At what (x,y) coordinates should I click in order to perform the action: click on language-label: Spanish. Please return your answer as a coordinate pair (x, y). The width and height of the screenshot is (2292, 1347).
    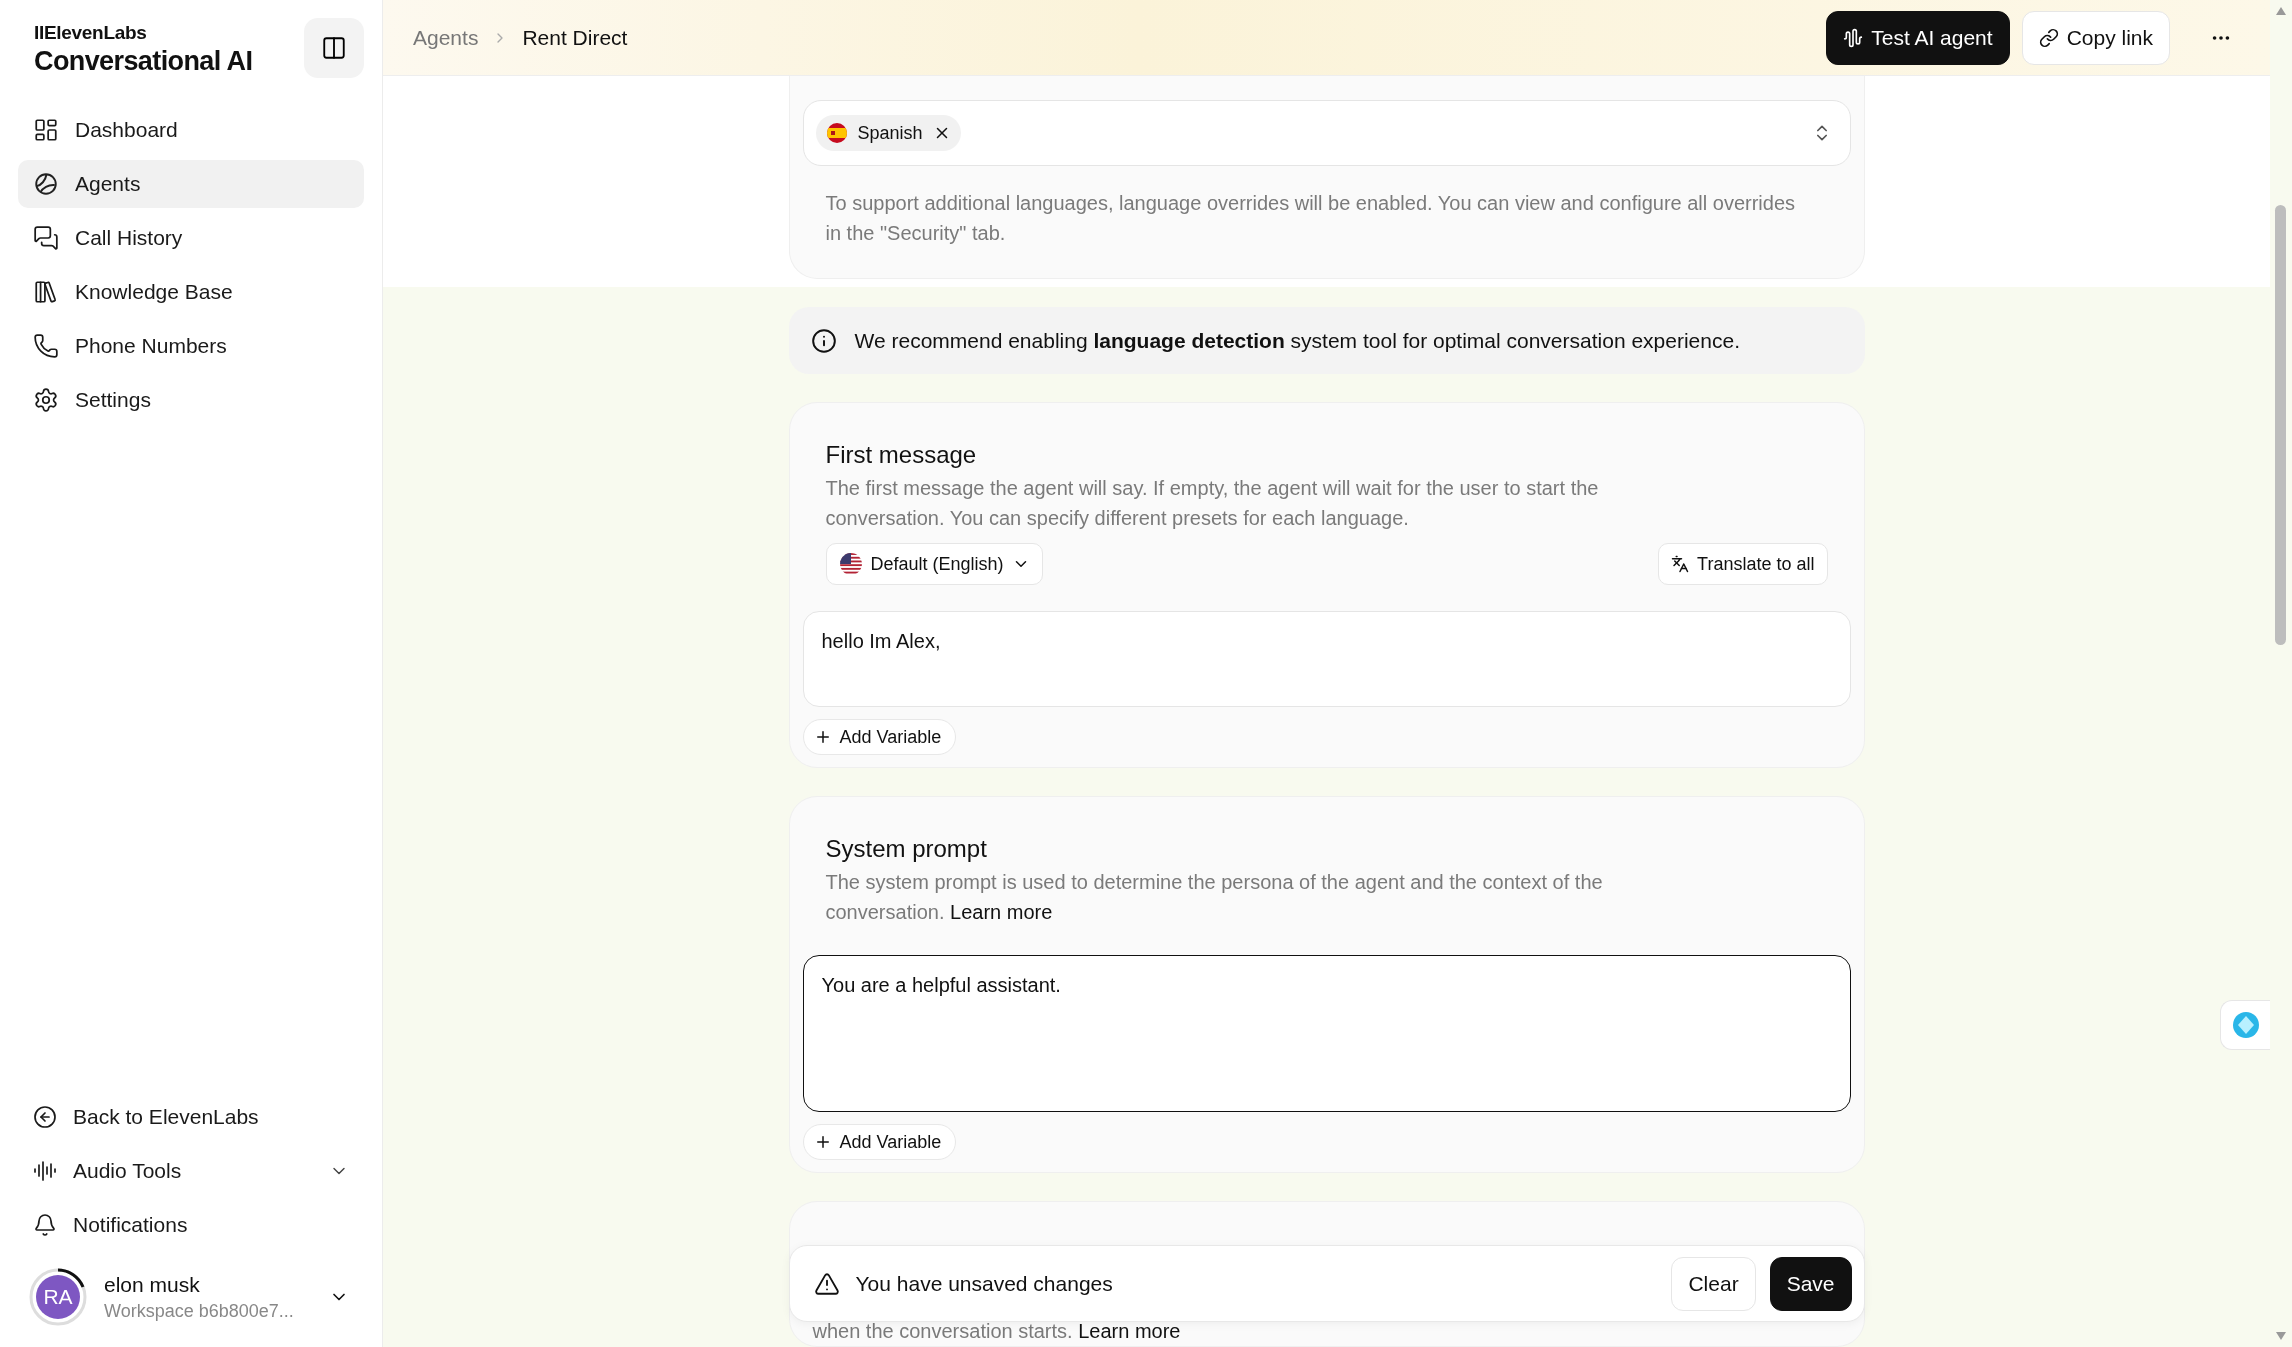
    Looking at the image, I should click on (890, 133).